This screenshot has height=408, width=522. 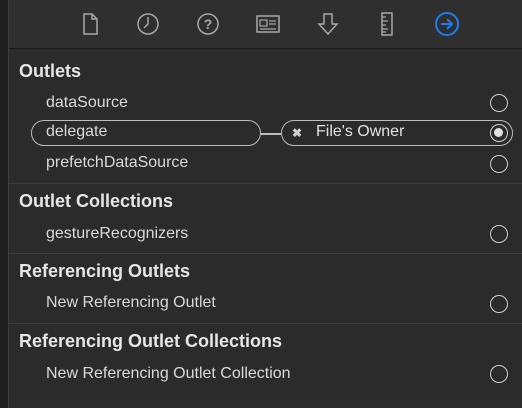 I want to click on outlet-row-prefetchdatasource: prefetchDataSource, so click(x=117, y=162).